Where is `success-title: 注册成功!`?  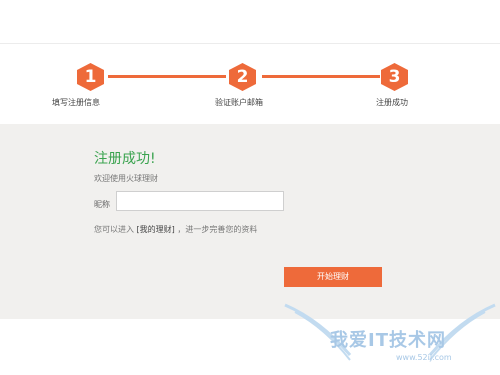
success-title: 注册成功! is located at coordinates (125, 159).